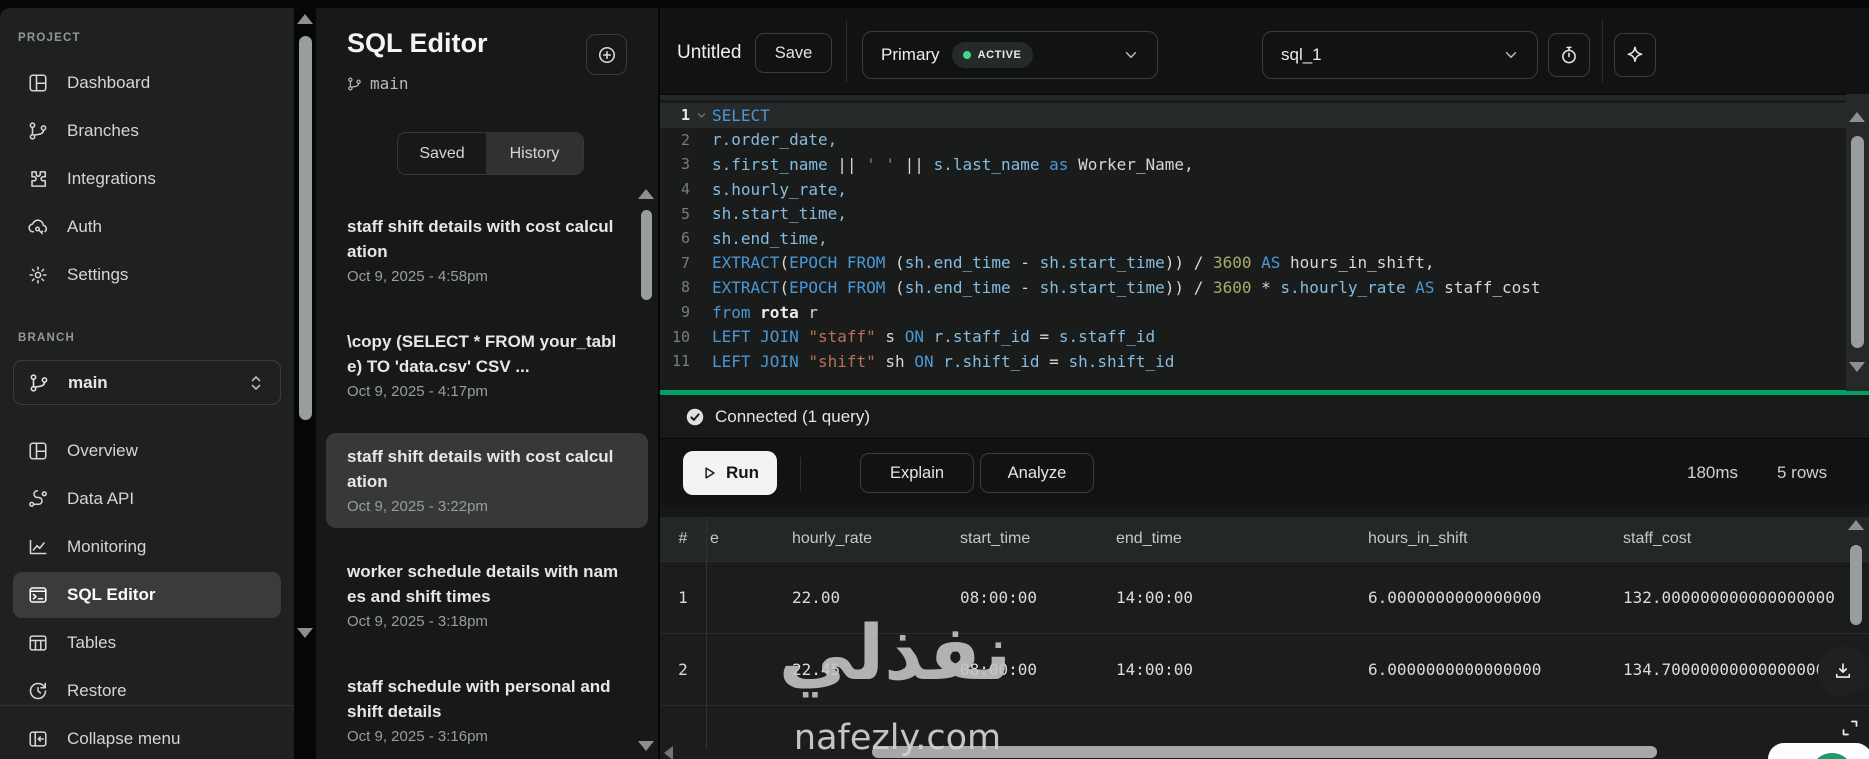 This screenshot has height=759, width=1869. What do you see at coordinates (147, 275) in the screenshot?
I see `sidebar-item-settings: Settings` at bounding box center [147, 275].